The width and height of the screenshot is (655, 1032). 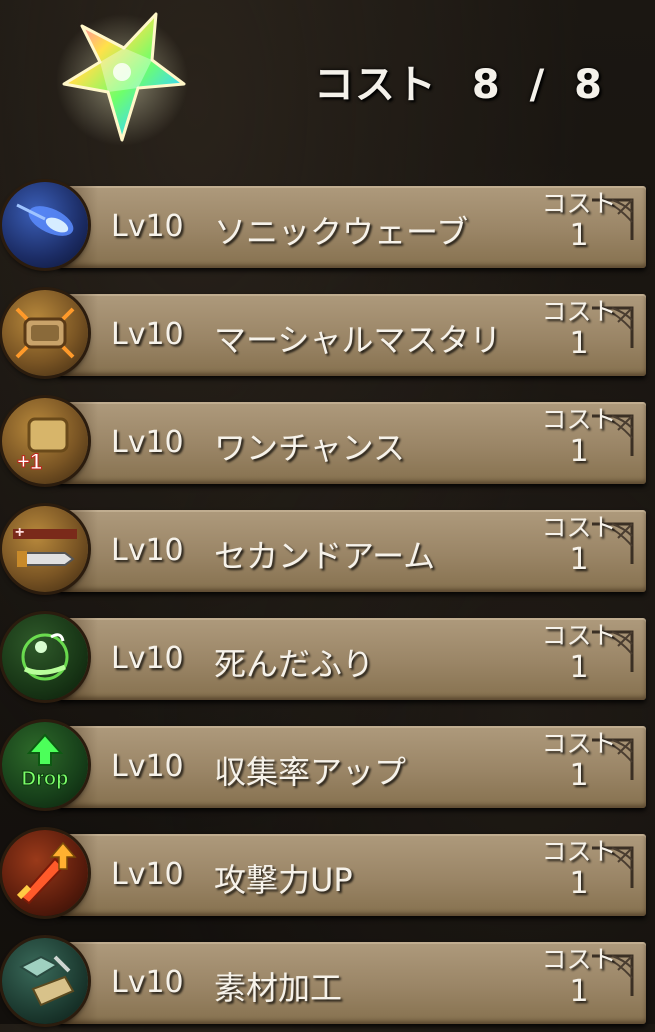 I want to click on skill-row: Lv10 攻撃力UP コスト 1, so click(x=327, y=874).